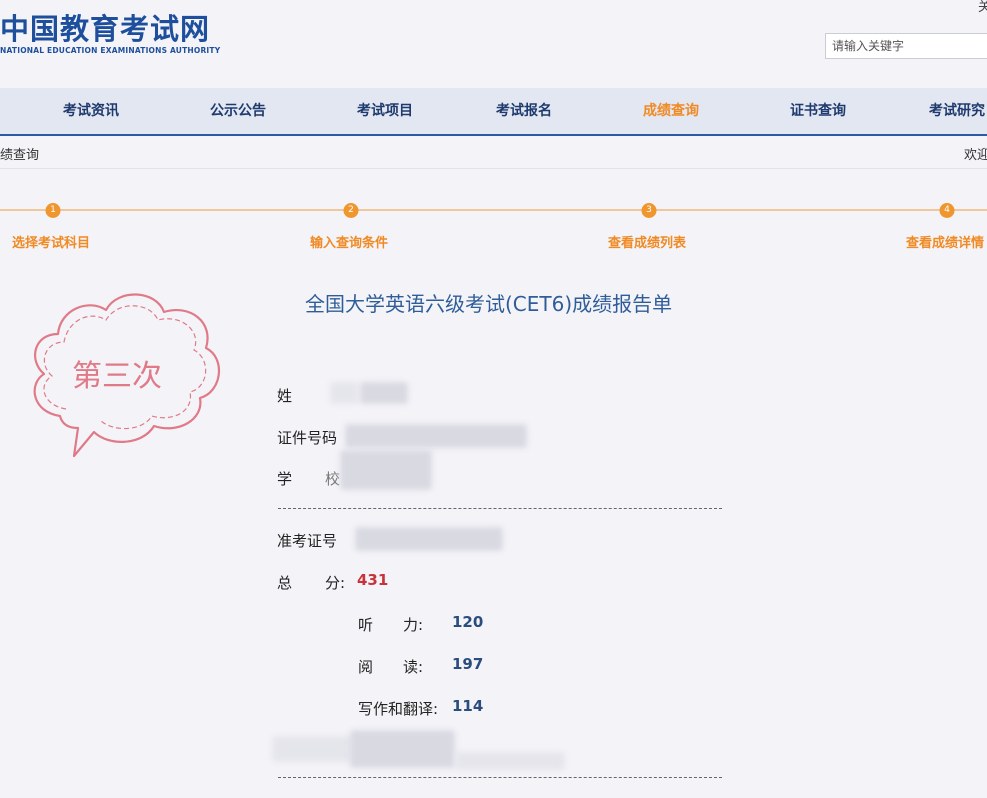 This screenshot has height=798, width=987. What do you see at coordinates (391, 625) in the screenshot?
I see `listening-label: 听 力:` at bounding box center [391, 625].